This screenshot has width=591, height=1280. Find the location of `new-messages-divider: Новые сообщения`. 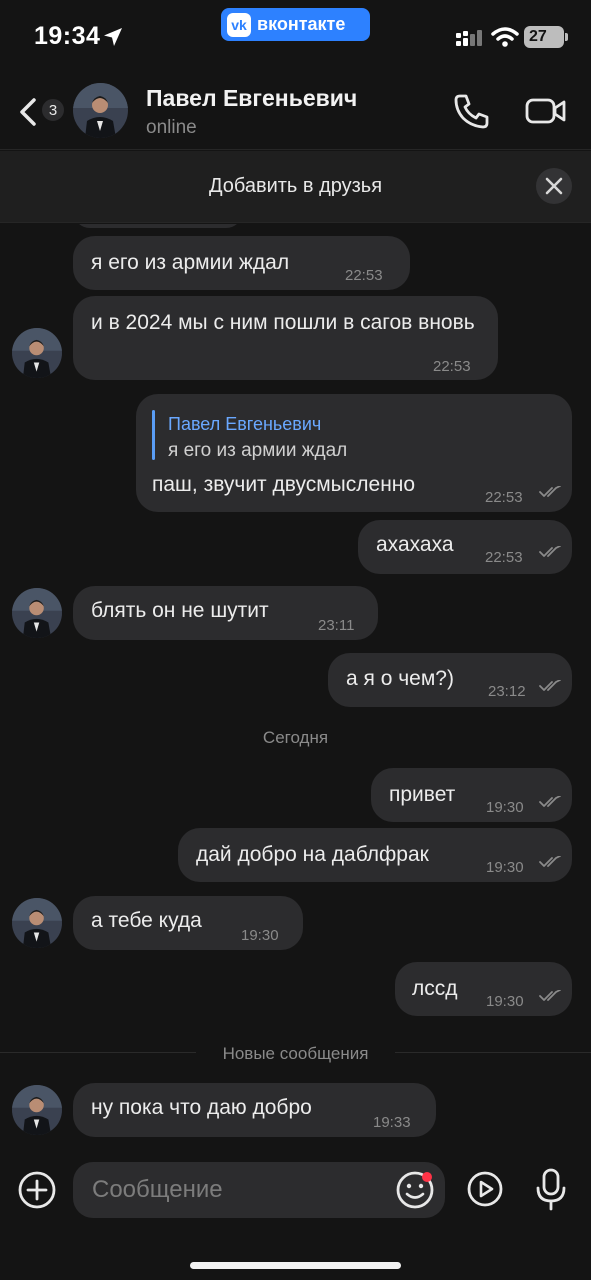

new-messages-divider: Новые сообщения is located at coordinates (295, 1053).